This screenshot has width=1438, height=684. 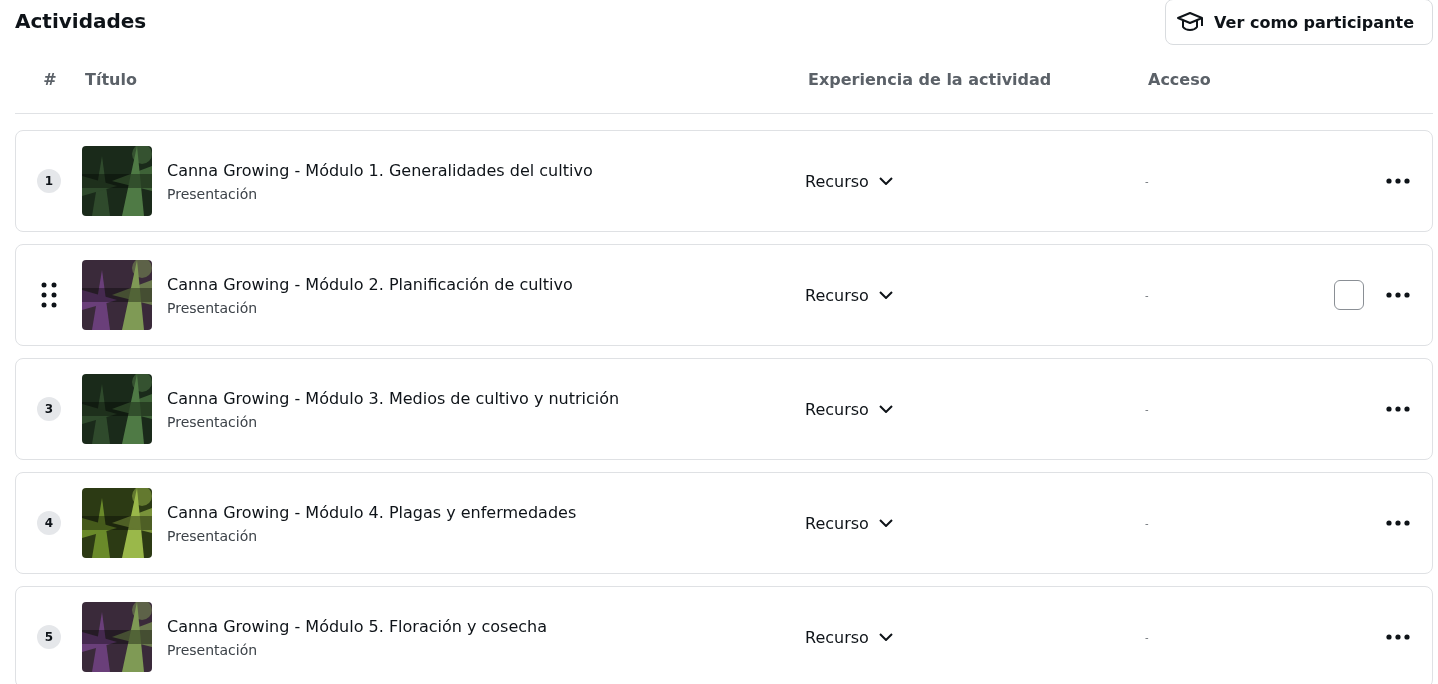 What do you see at coordinates (380, 170) in the screenshot?
I see `activity-title: Canna Growing - Módulo 1. Generalidades del cultivo` at bounding box center [380, 170].